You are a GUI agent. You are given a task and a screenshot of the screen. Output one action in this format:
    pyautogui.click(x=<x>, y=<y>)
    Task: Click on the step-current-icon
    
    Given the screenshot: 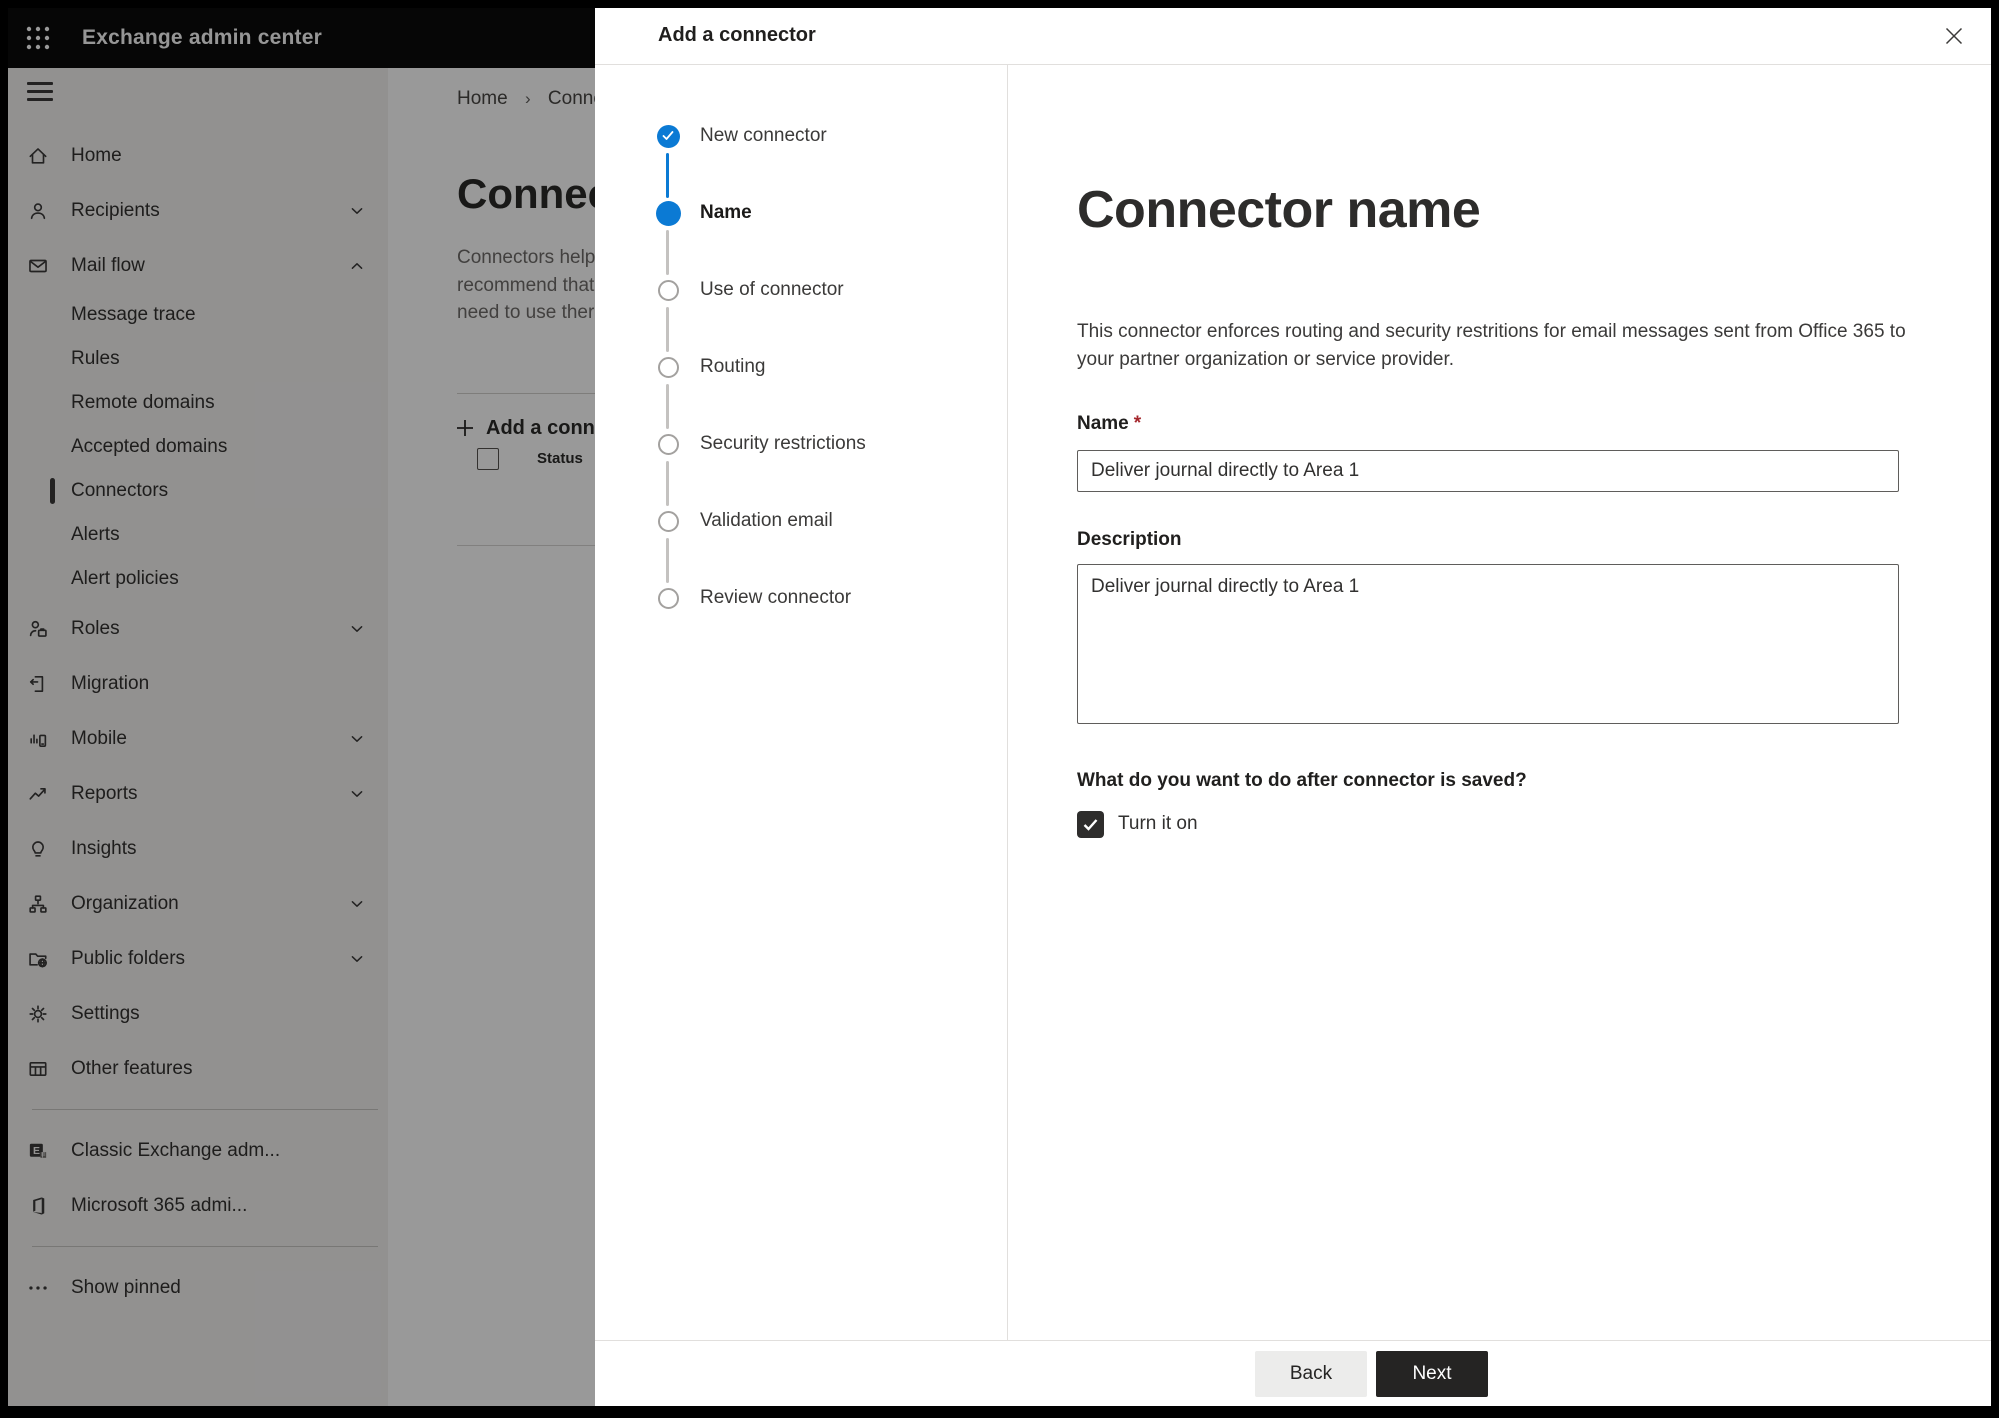 What is the action you would take?
    pyautogui.click(x=668, y=213)
    